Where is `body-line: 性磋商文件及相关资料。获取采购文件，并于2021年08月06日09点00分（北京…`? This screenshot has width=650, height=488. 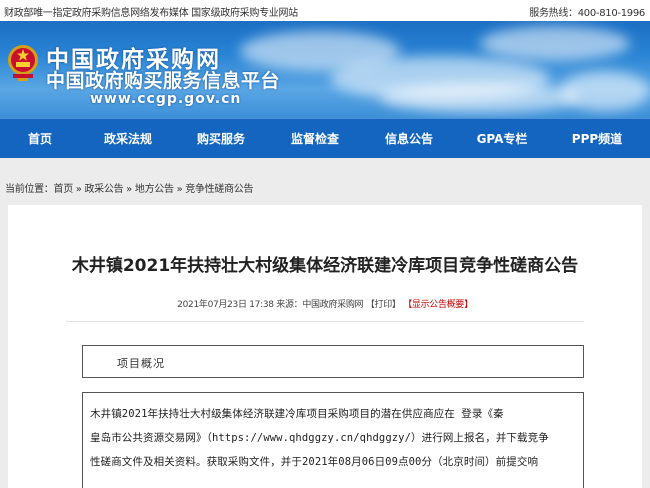 body-line: 性磋商文件及相关资料。获取采购文件，并于2021年08月06日09点00分（北京… is located at coordinates (314, 462).